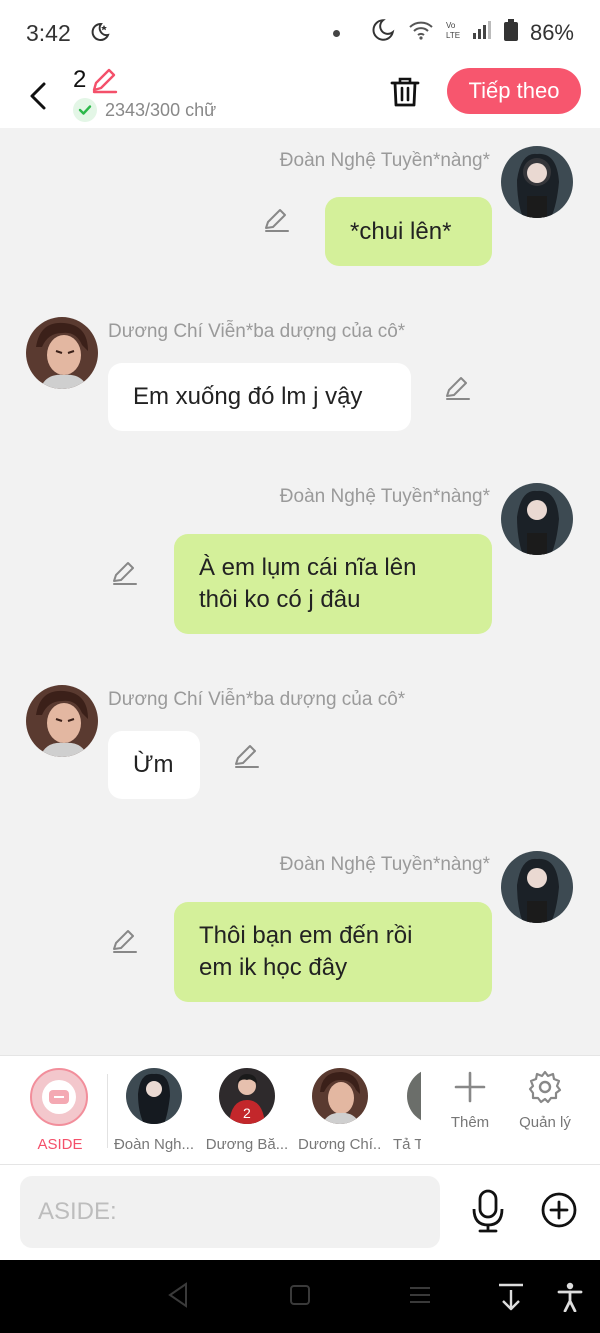 This screenshot has height=1333, width=600. I want to click on svg-text: Vo, so click(451, 25).